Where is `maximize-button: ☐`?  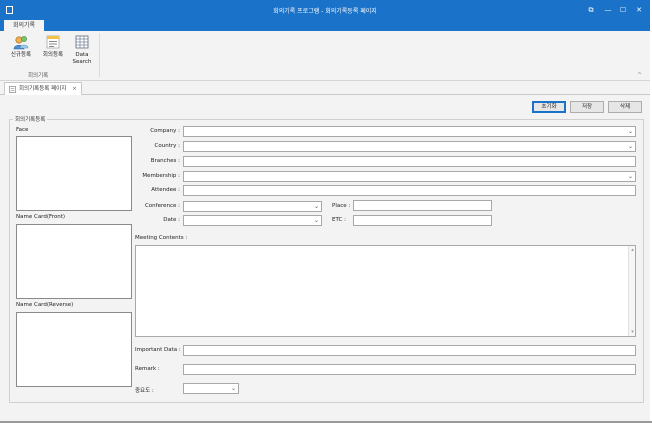 maximize-button: ☐ is located at coordinates (623, 10).